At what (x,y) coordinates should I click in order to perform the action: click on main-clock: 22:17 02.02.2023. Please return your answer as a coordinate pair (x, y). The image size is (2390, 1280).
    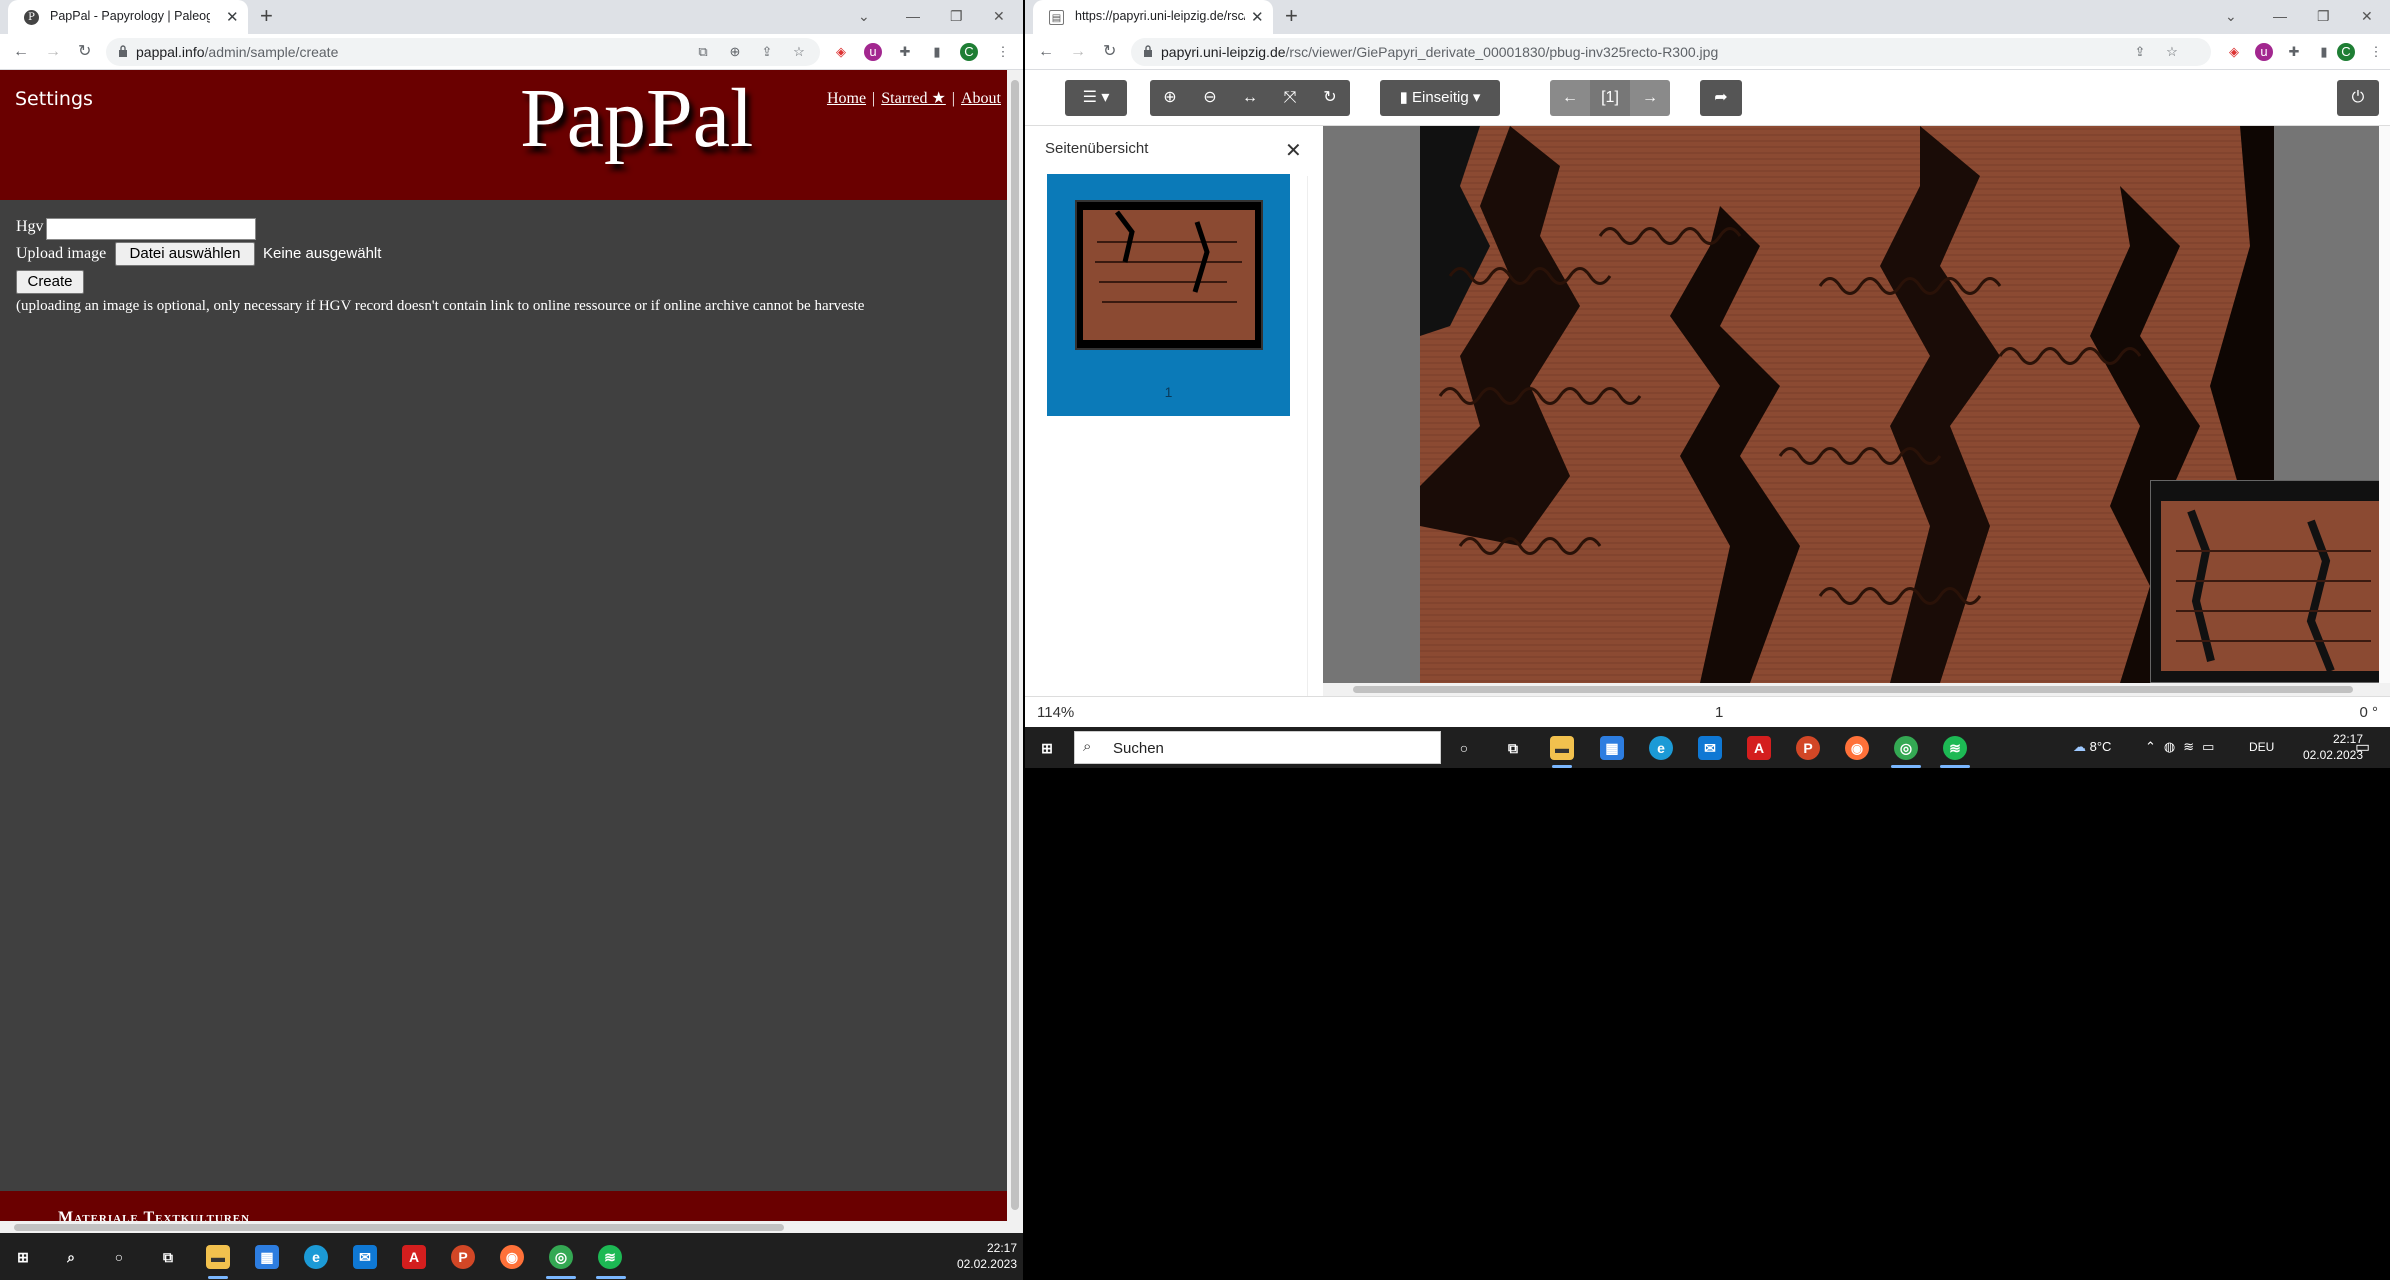
    Looking at the image, I should click on (2327, 747).